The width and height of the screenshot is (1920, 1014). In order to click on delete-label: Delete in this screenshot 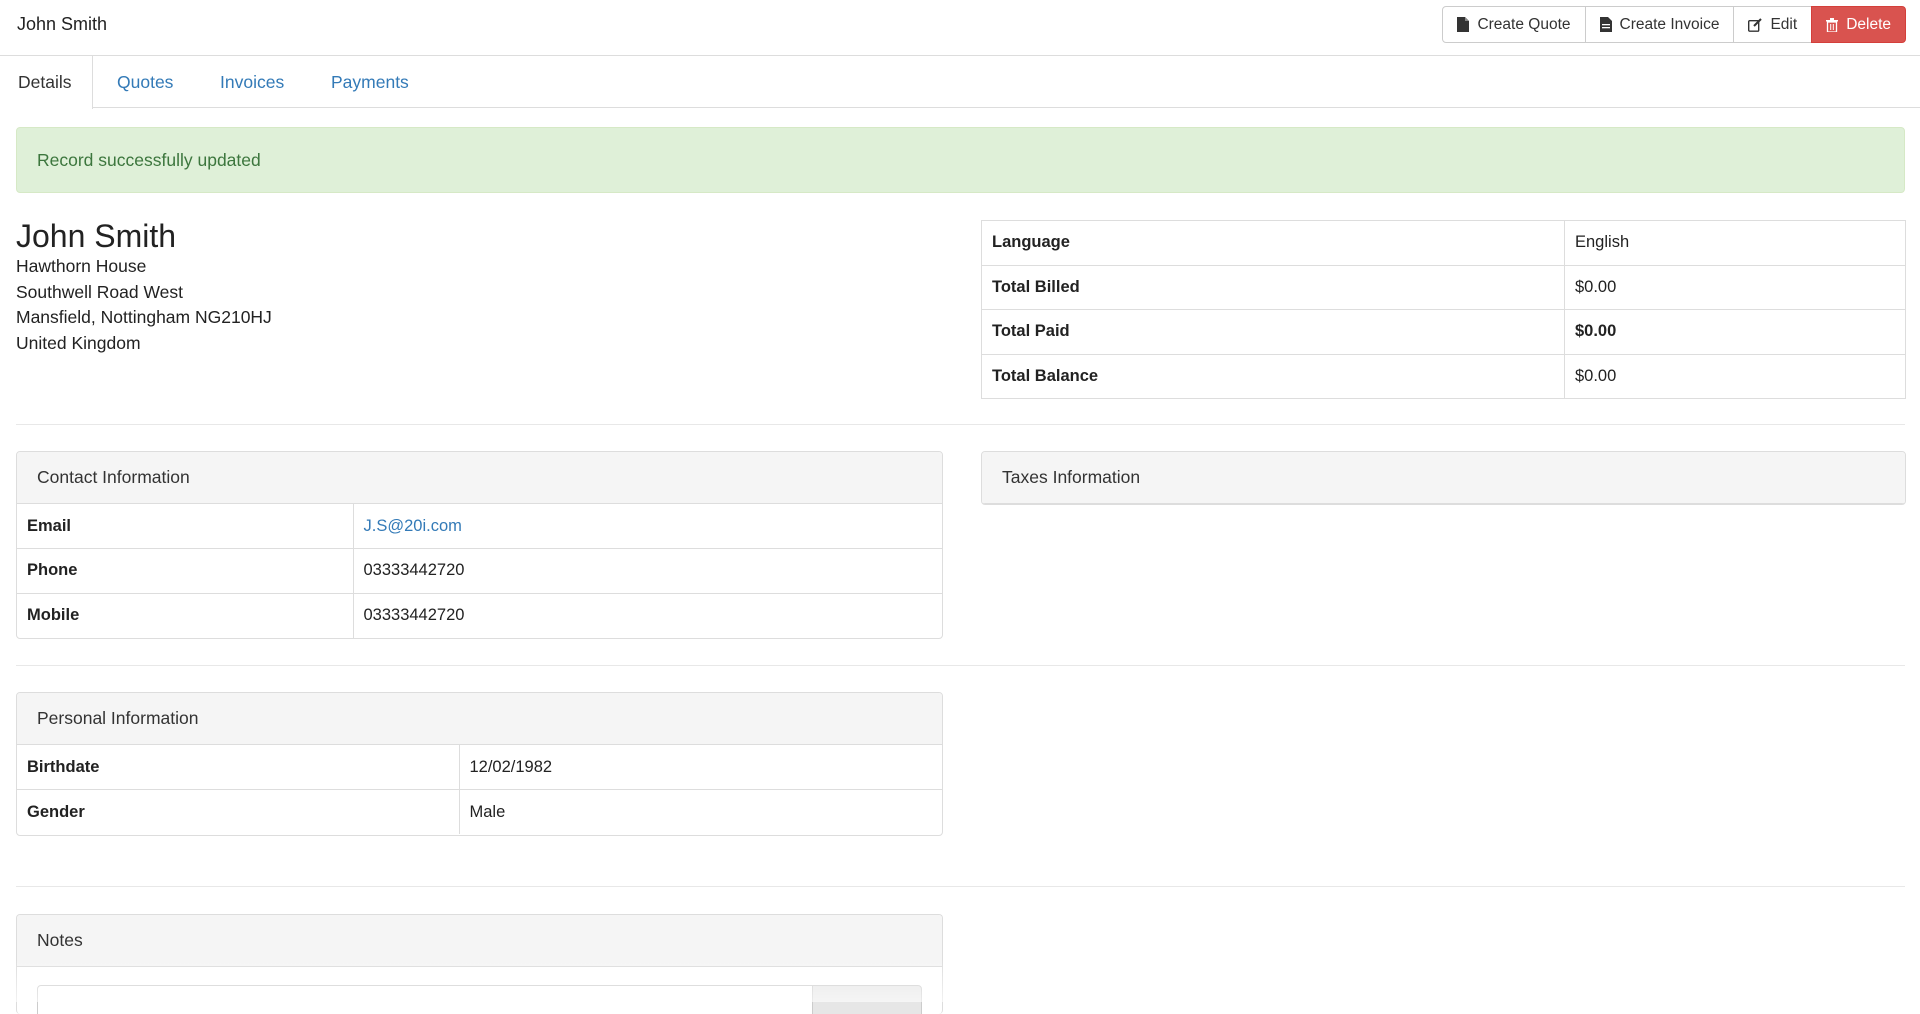, I will do `click(1868, 24)`.